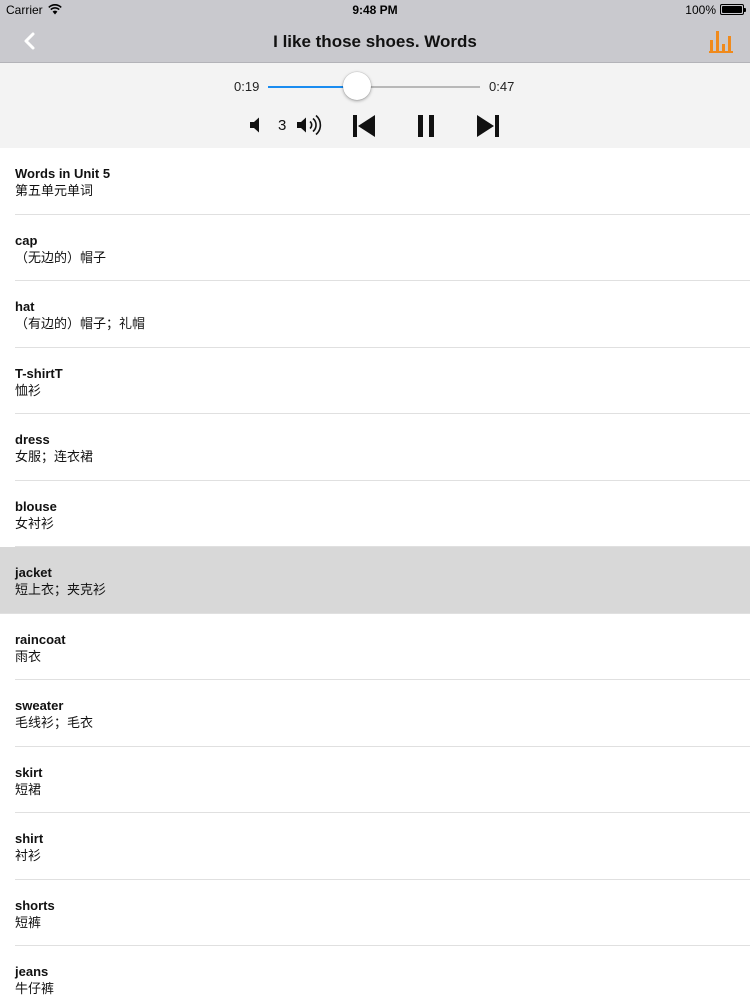 The image size is (750, 1000). I want to click on page-title: I like those shoes. Words, so click(375, 41).